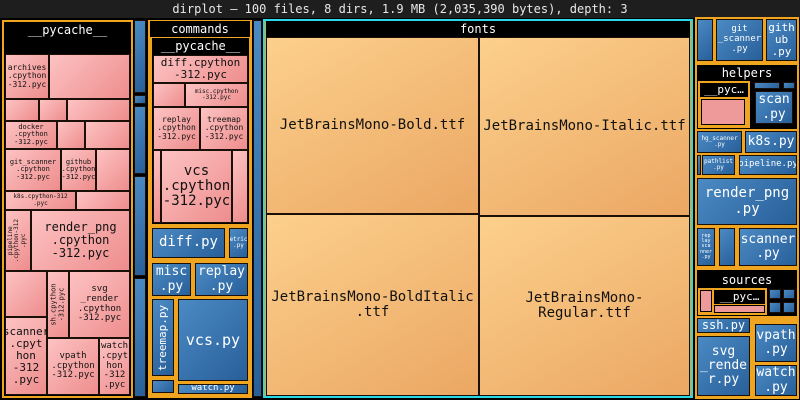 This screenshot has width=800, height=400. What do you see at coordinates (73, 366) in the screenshot?
I see `file-vpath-pyc: vpath .cpython -312.pyc` at bounding box center [73, 366].